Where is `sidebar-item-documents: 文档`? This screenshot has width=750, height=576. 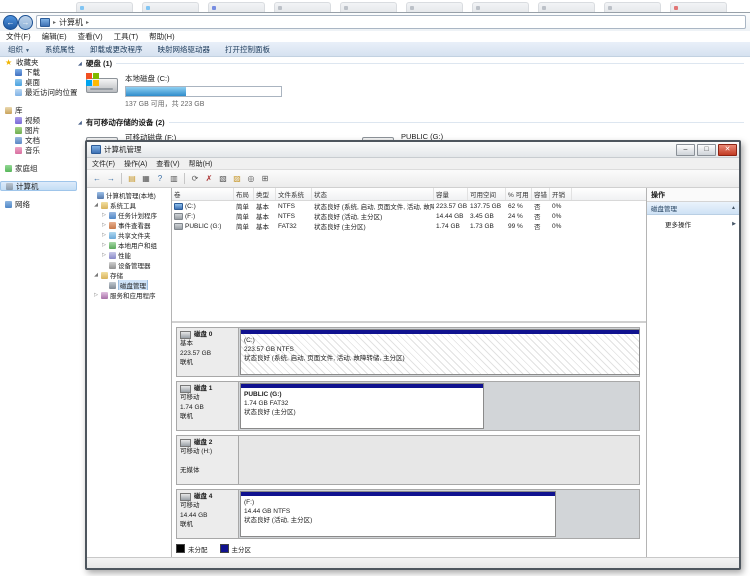 sidebar-item-documents: 文档 is located at coordinates (38, 140).